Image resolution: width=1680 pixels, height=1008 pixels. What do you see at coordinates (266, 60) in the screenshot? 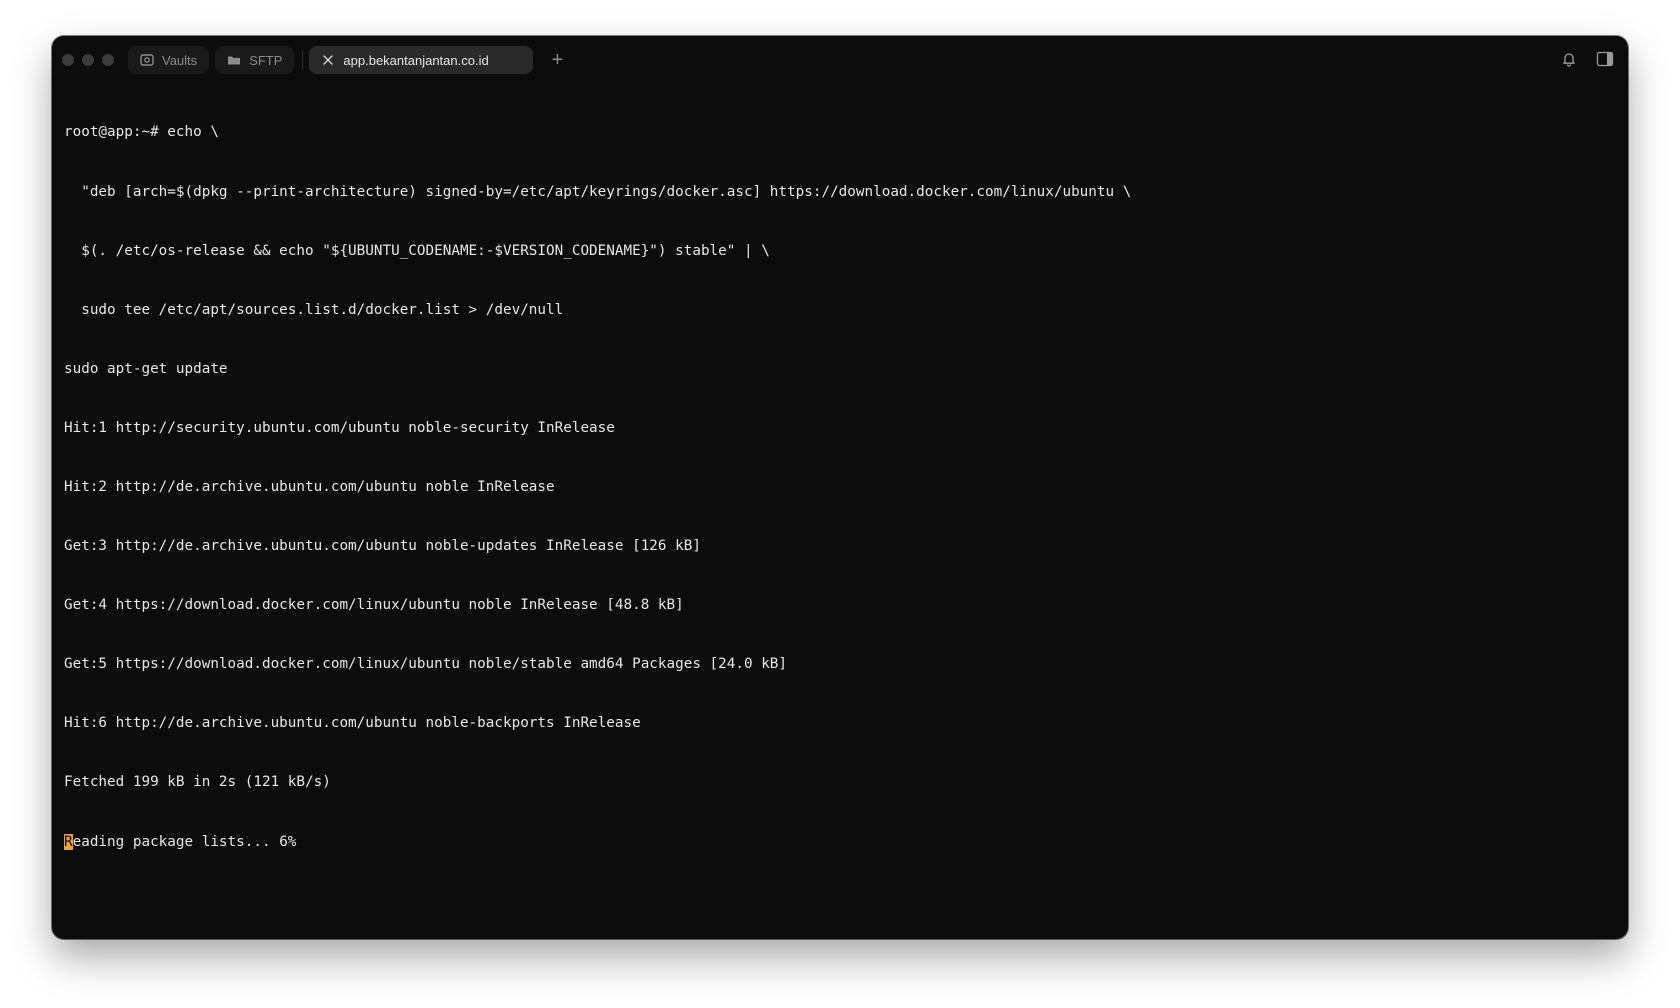
I see `tab-label: SFTP` at bounding box center [266, 60].